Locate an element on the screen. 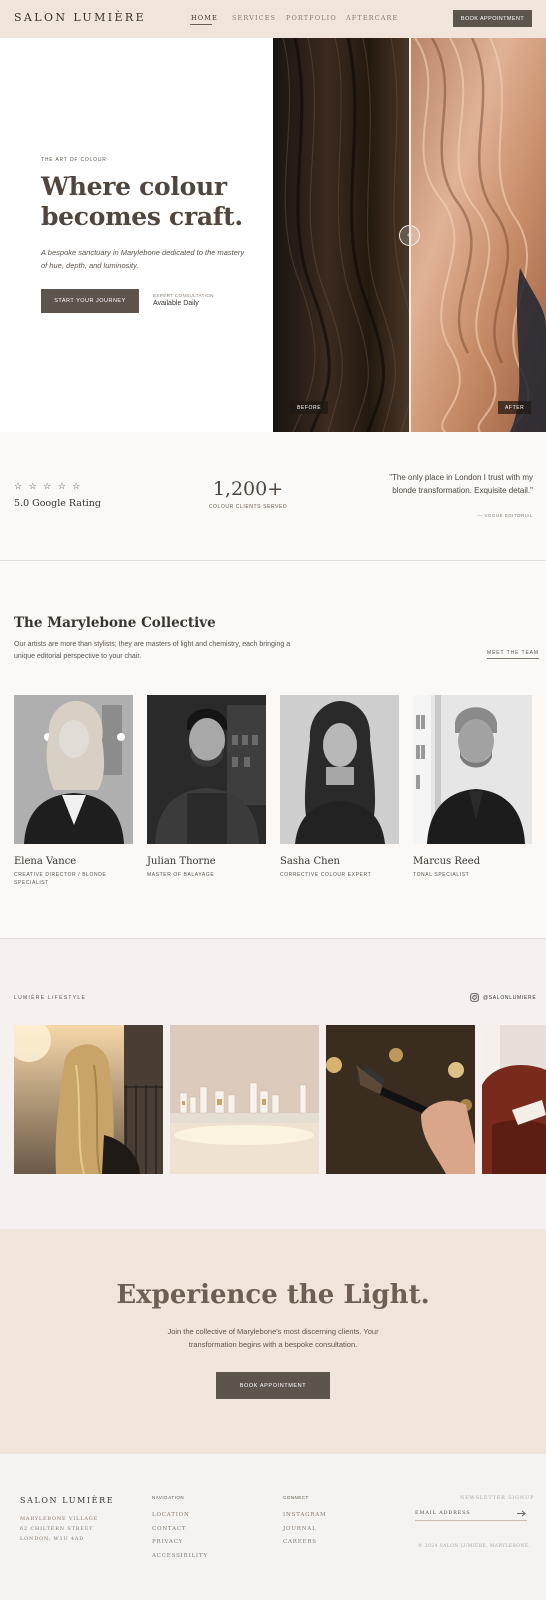 The width and height of the screenshot is (546, 1600). before-label: BEFORE is located at coordinates (309, 407).